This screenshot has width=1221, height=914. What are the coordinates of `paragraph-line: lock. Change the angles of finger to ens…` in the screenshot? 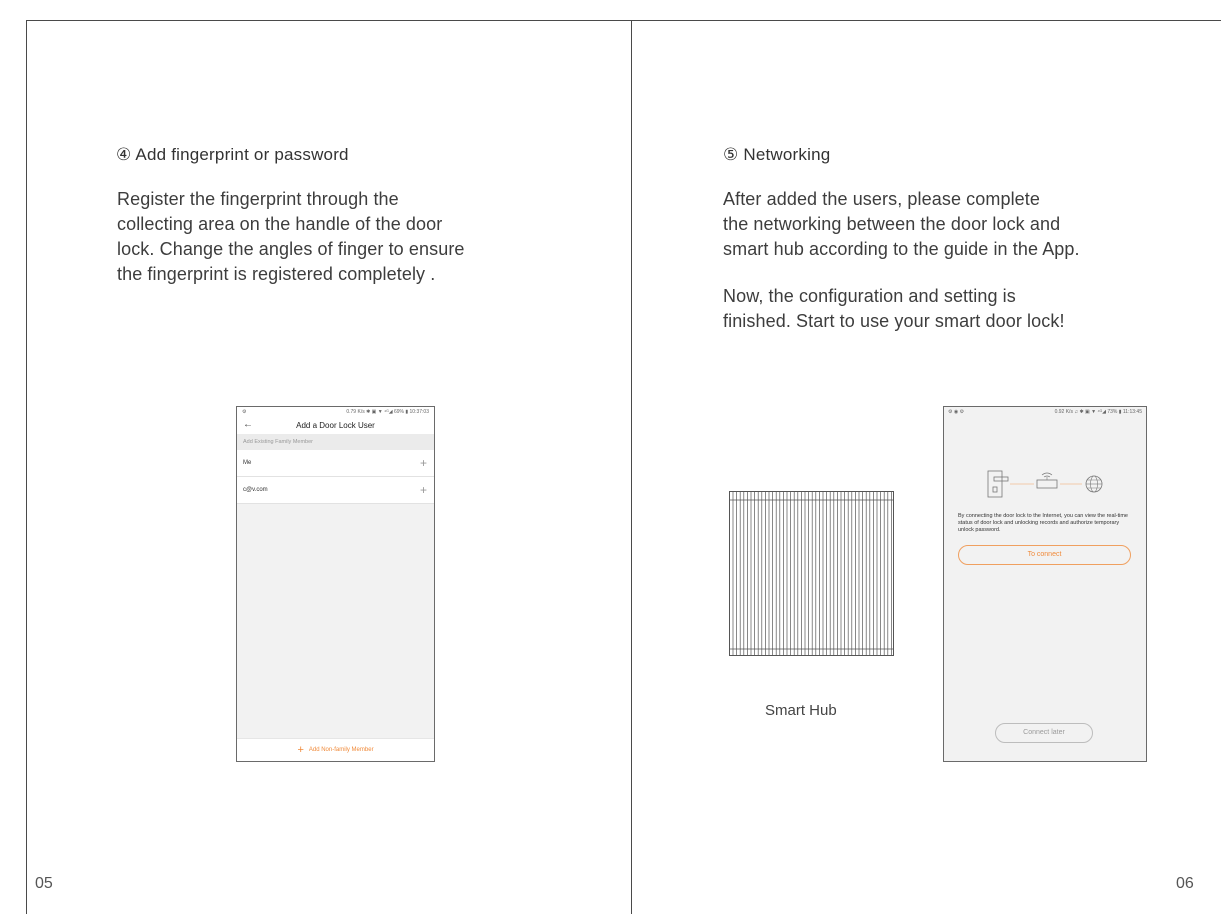 It's located at (291, 249).